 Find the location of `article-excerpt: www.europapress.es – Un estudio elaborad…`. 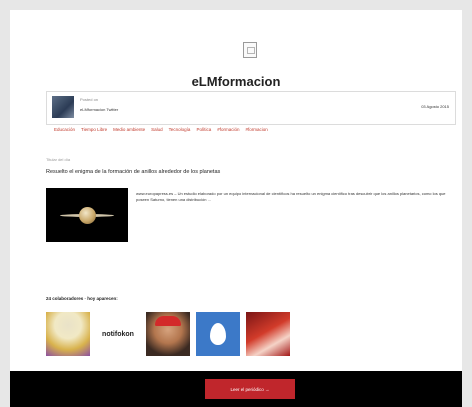

article-excerpt: www.europapress.es – Un estudio elaborad… is located at coordinates (291, 196).